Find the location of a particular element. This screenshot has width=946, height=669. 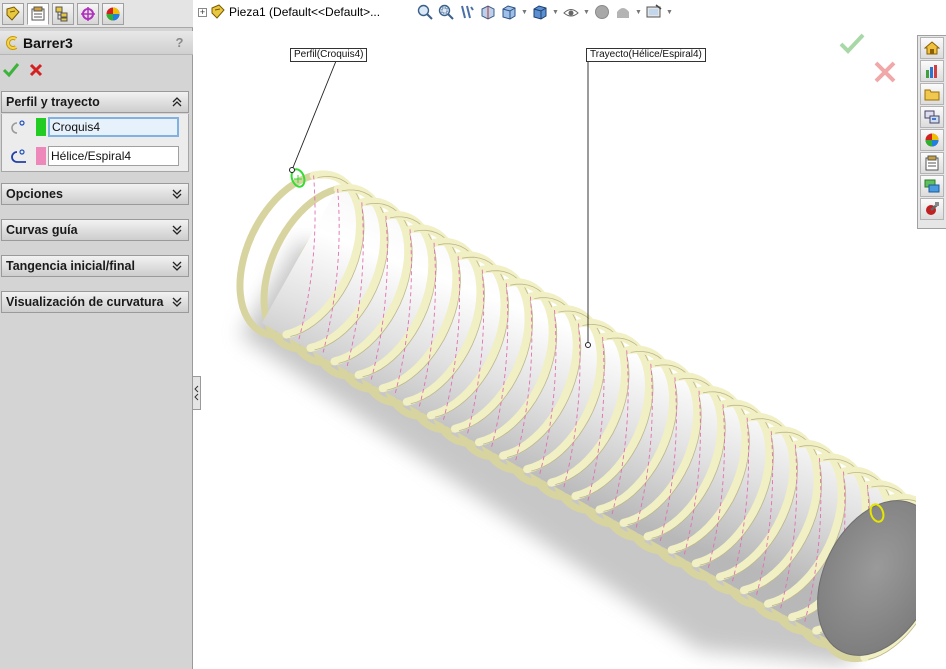

display-manager-icon is located at coordinates (113, 14).